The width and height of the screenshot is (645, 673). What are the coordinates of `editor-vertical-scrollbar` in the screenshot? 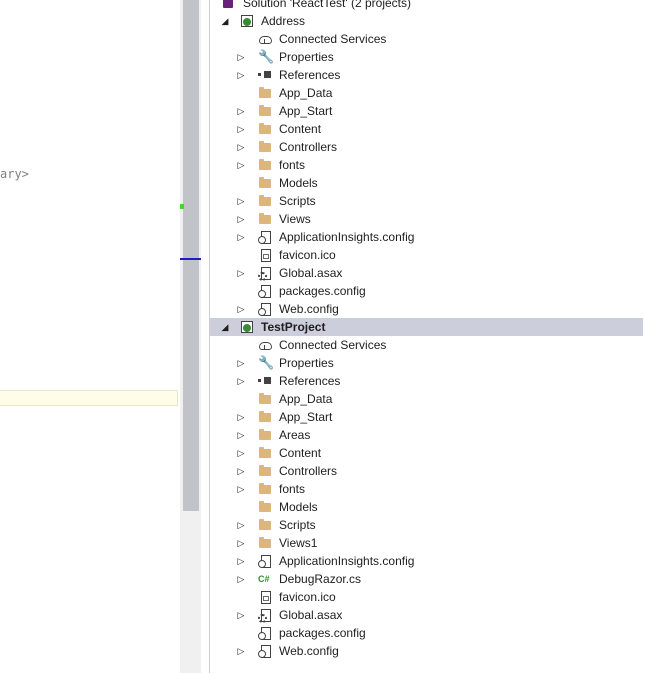 It's located at (190, 336).